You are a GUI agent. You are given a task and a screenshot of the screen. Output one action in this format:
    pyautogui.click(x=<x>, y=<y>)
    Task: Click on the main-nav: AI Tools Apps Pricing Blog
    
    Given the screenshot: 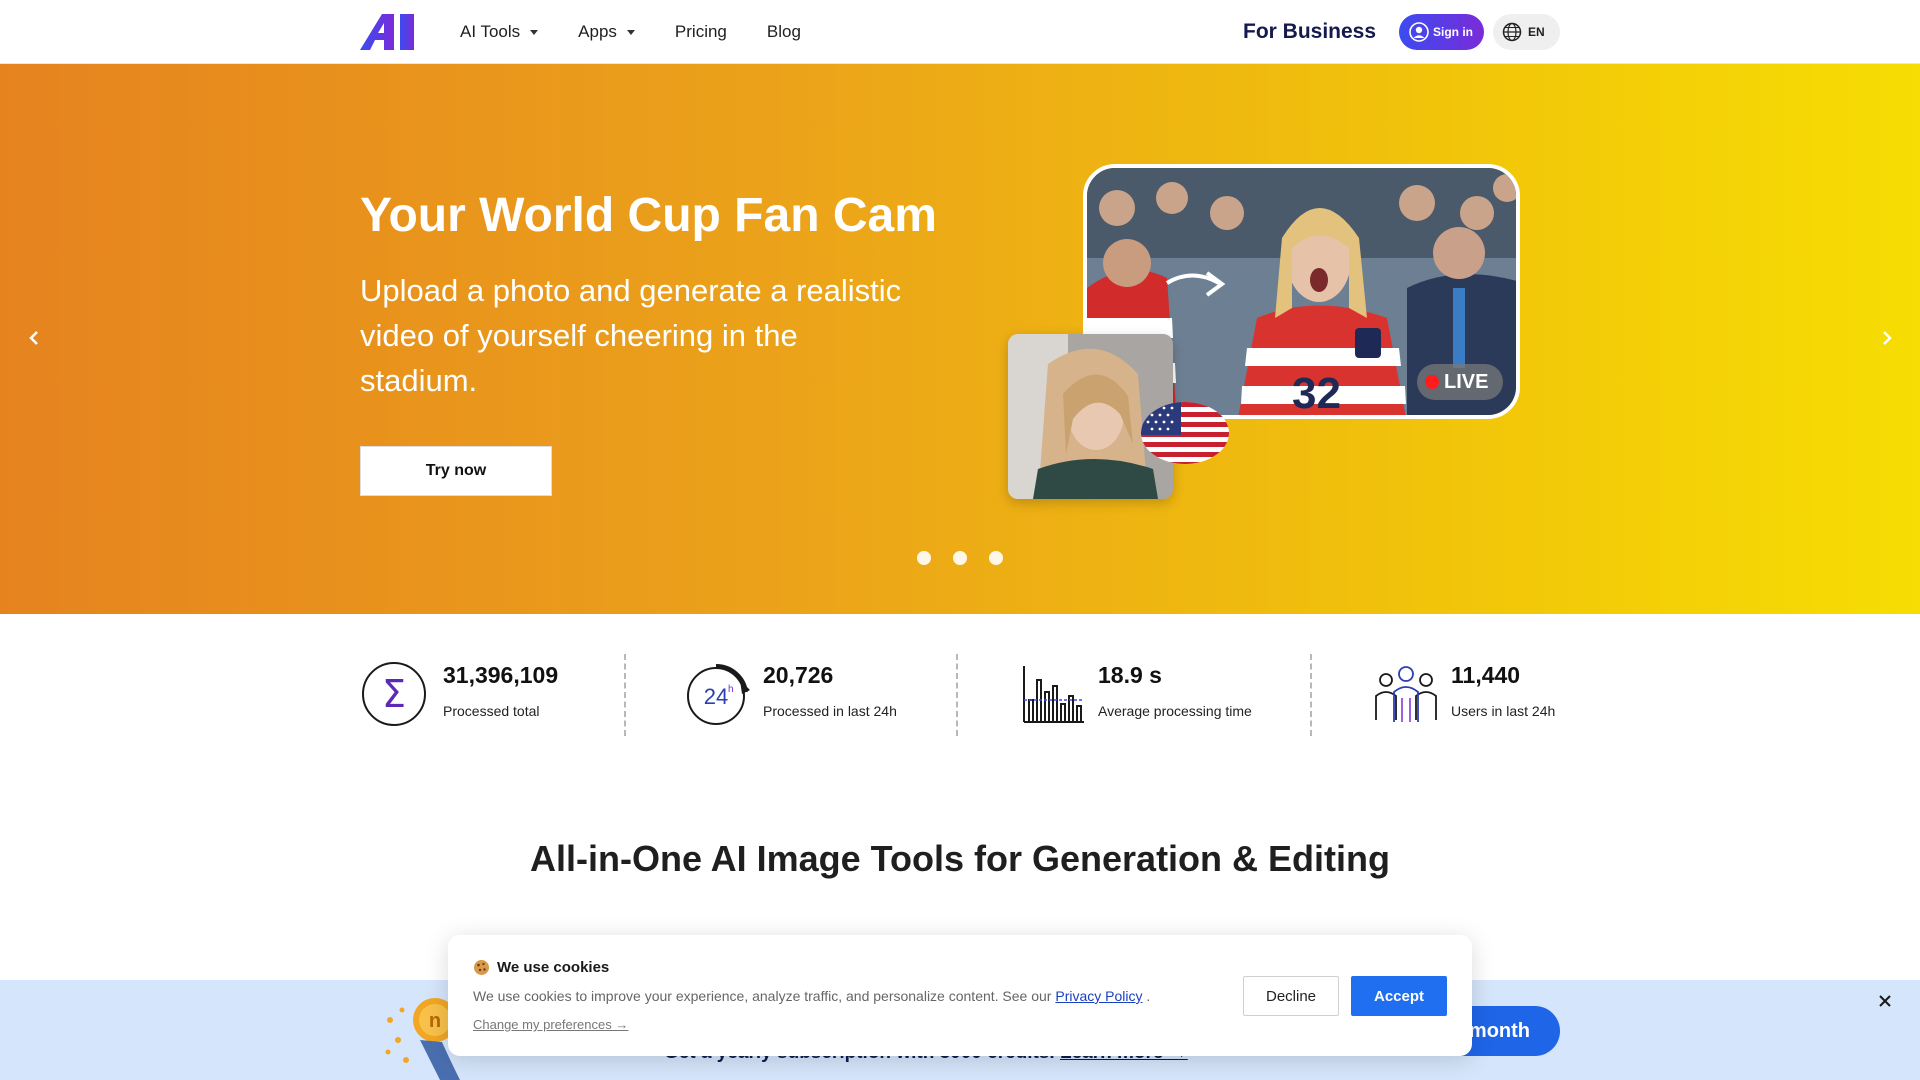 What is the action you would take?
    pyautogui.click(x=650, y=32)
    